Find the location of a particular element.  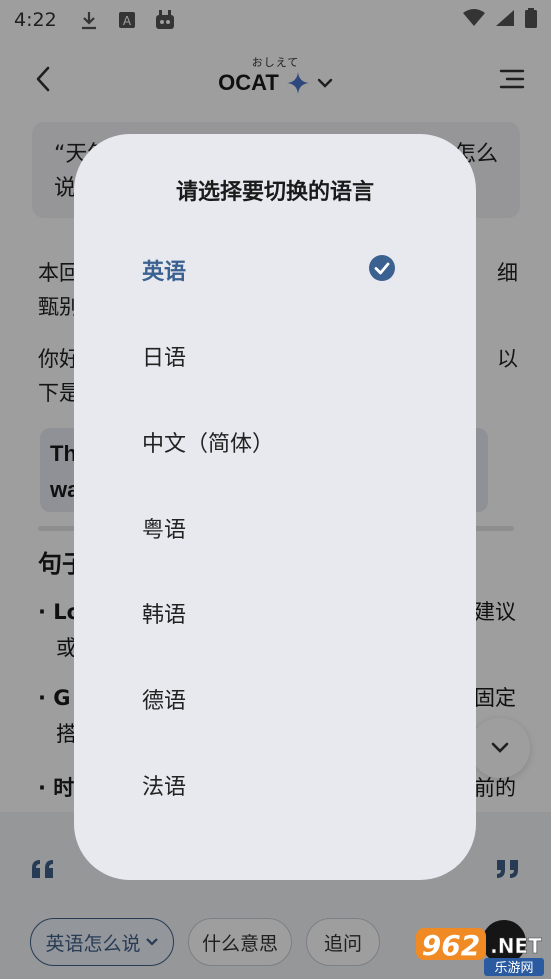

language-label: 英语 is located at coordinates (164, 272).